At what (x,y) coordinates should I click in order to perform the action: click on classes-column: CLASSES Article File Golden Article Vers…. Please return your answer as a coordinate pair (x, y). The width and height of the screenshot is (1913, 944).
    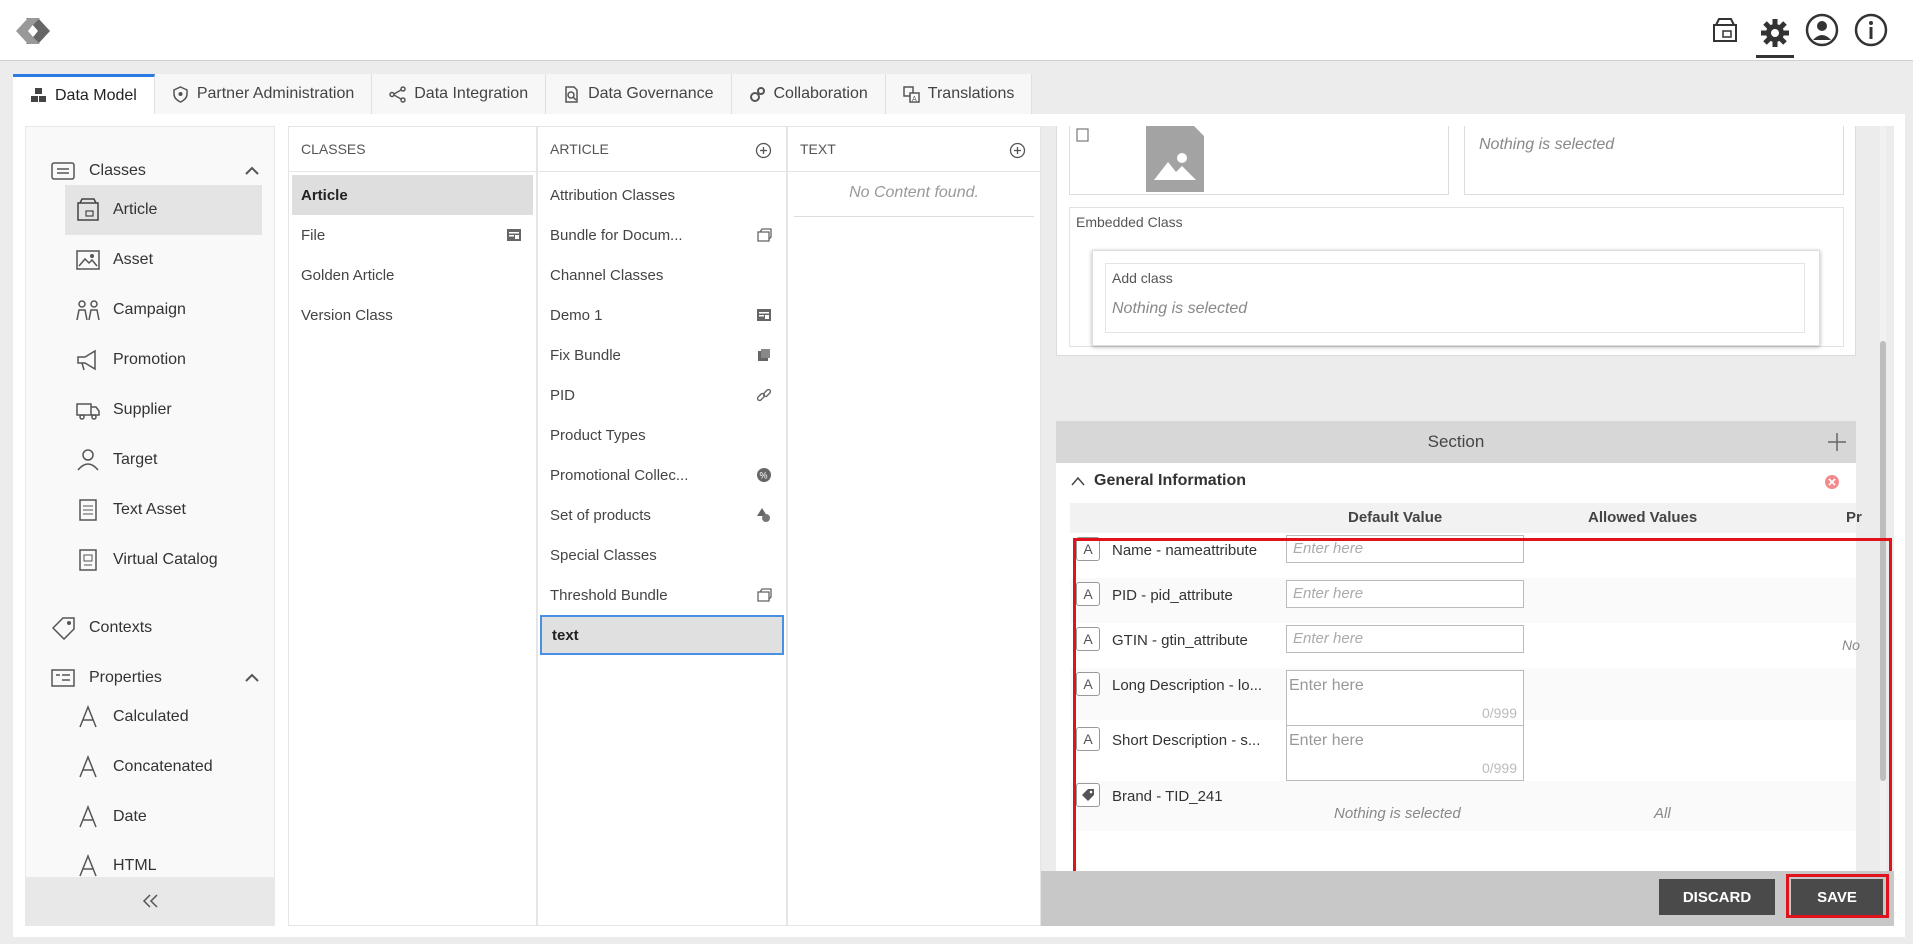
    Looking at the image, I should click on (412, 526).